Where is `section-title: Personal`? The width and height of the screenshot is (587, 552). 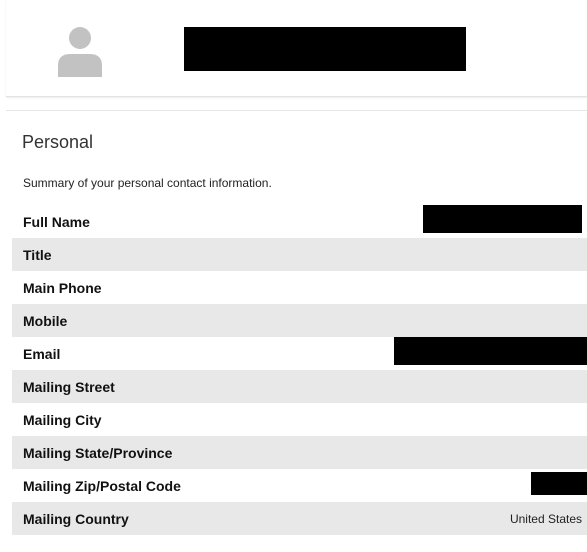 section-title: Personal is located at coordinates (58, 142).